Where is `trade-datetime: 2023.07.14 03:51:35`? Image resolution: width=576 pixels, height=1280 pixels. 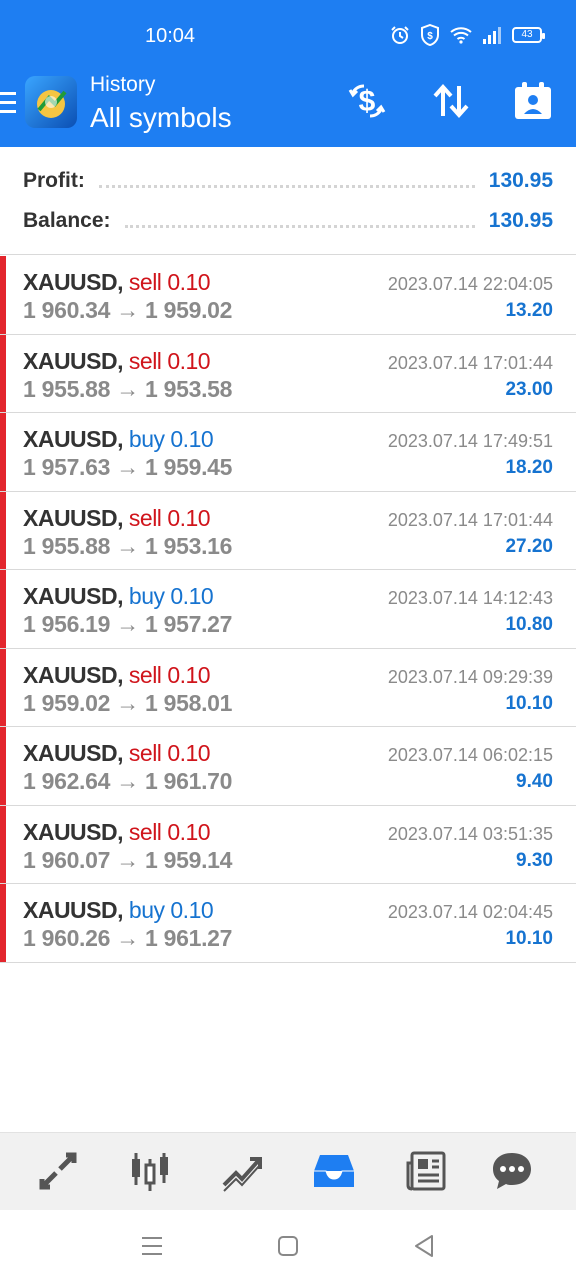 trade-datetime: 2023.07.14 03:51:35 is located at coordinates (470, 833).